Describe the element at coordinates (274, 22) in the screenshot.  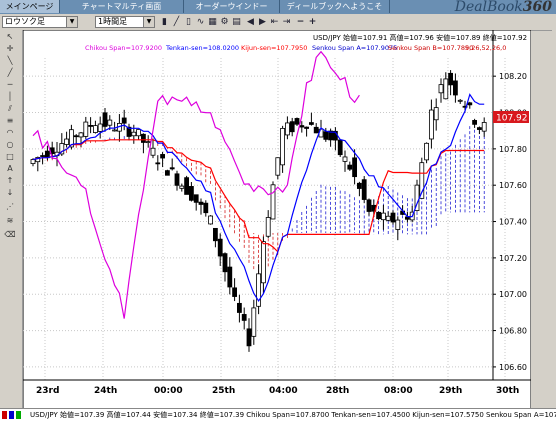
I see `scroll-icon: ⇤` at that location.